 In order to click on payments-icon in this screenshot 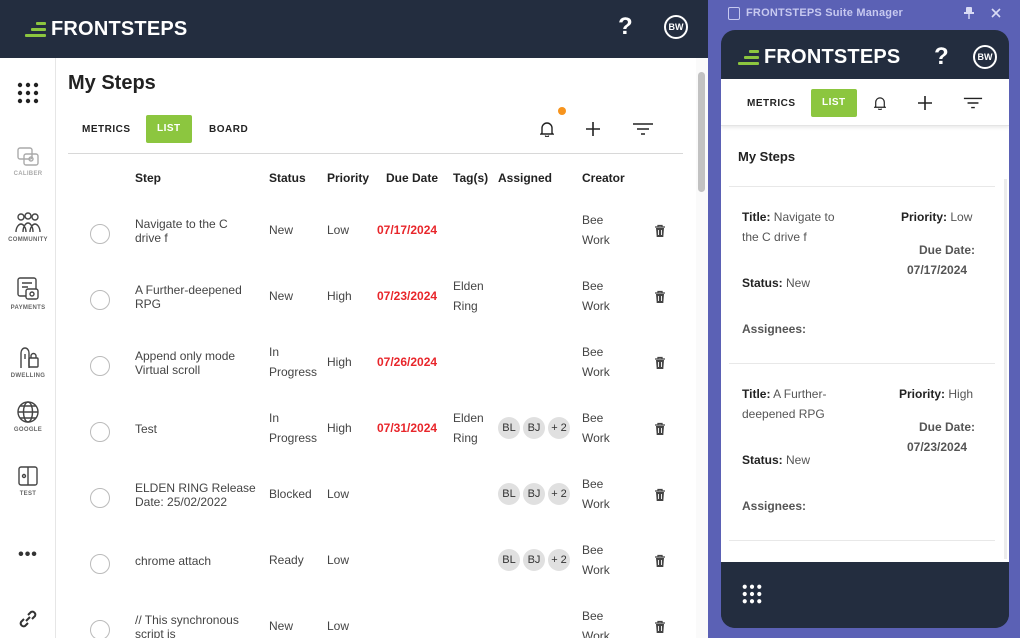, I will do `click(28, 288)`.